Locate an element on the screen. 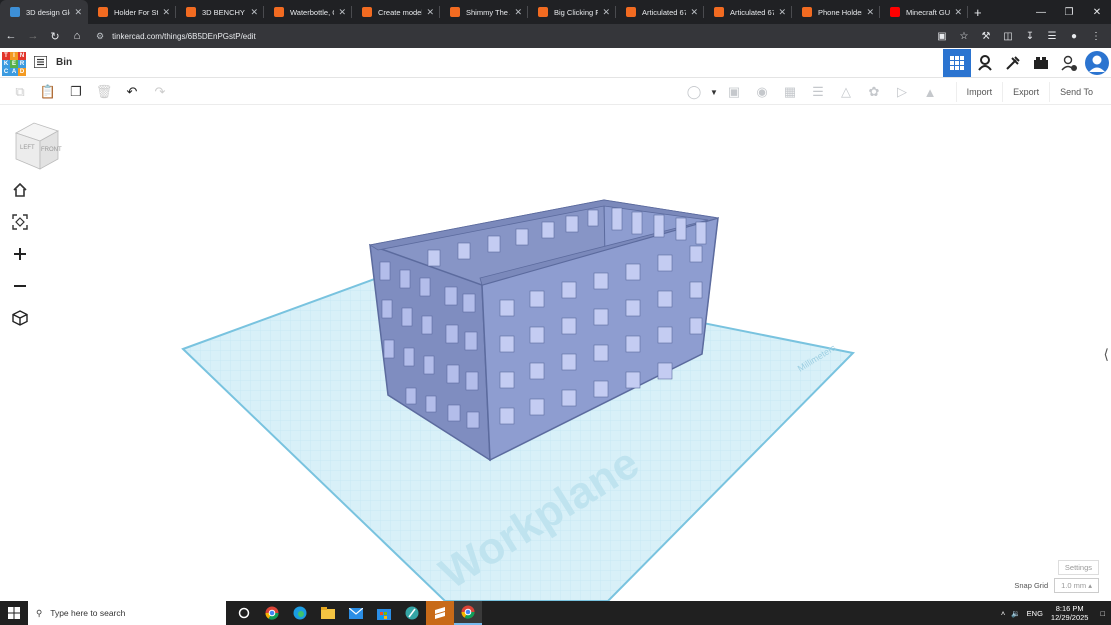  collapse-panel-icon: ⟨ is located at coordinates (1106, 354).